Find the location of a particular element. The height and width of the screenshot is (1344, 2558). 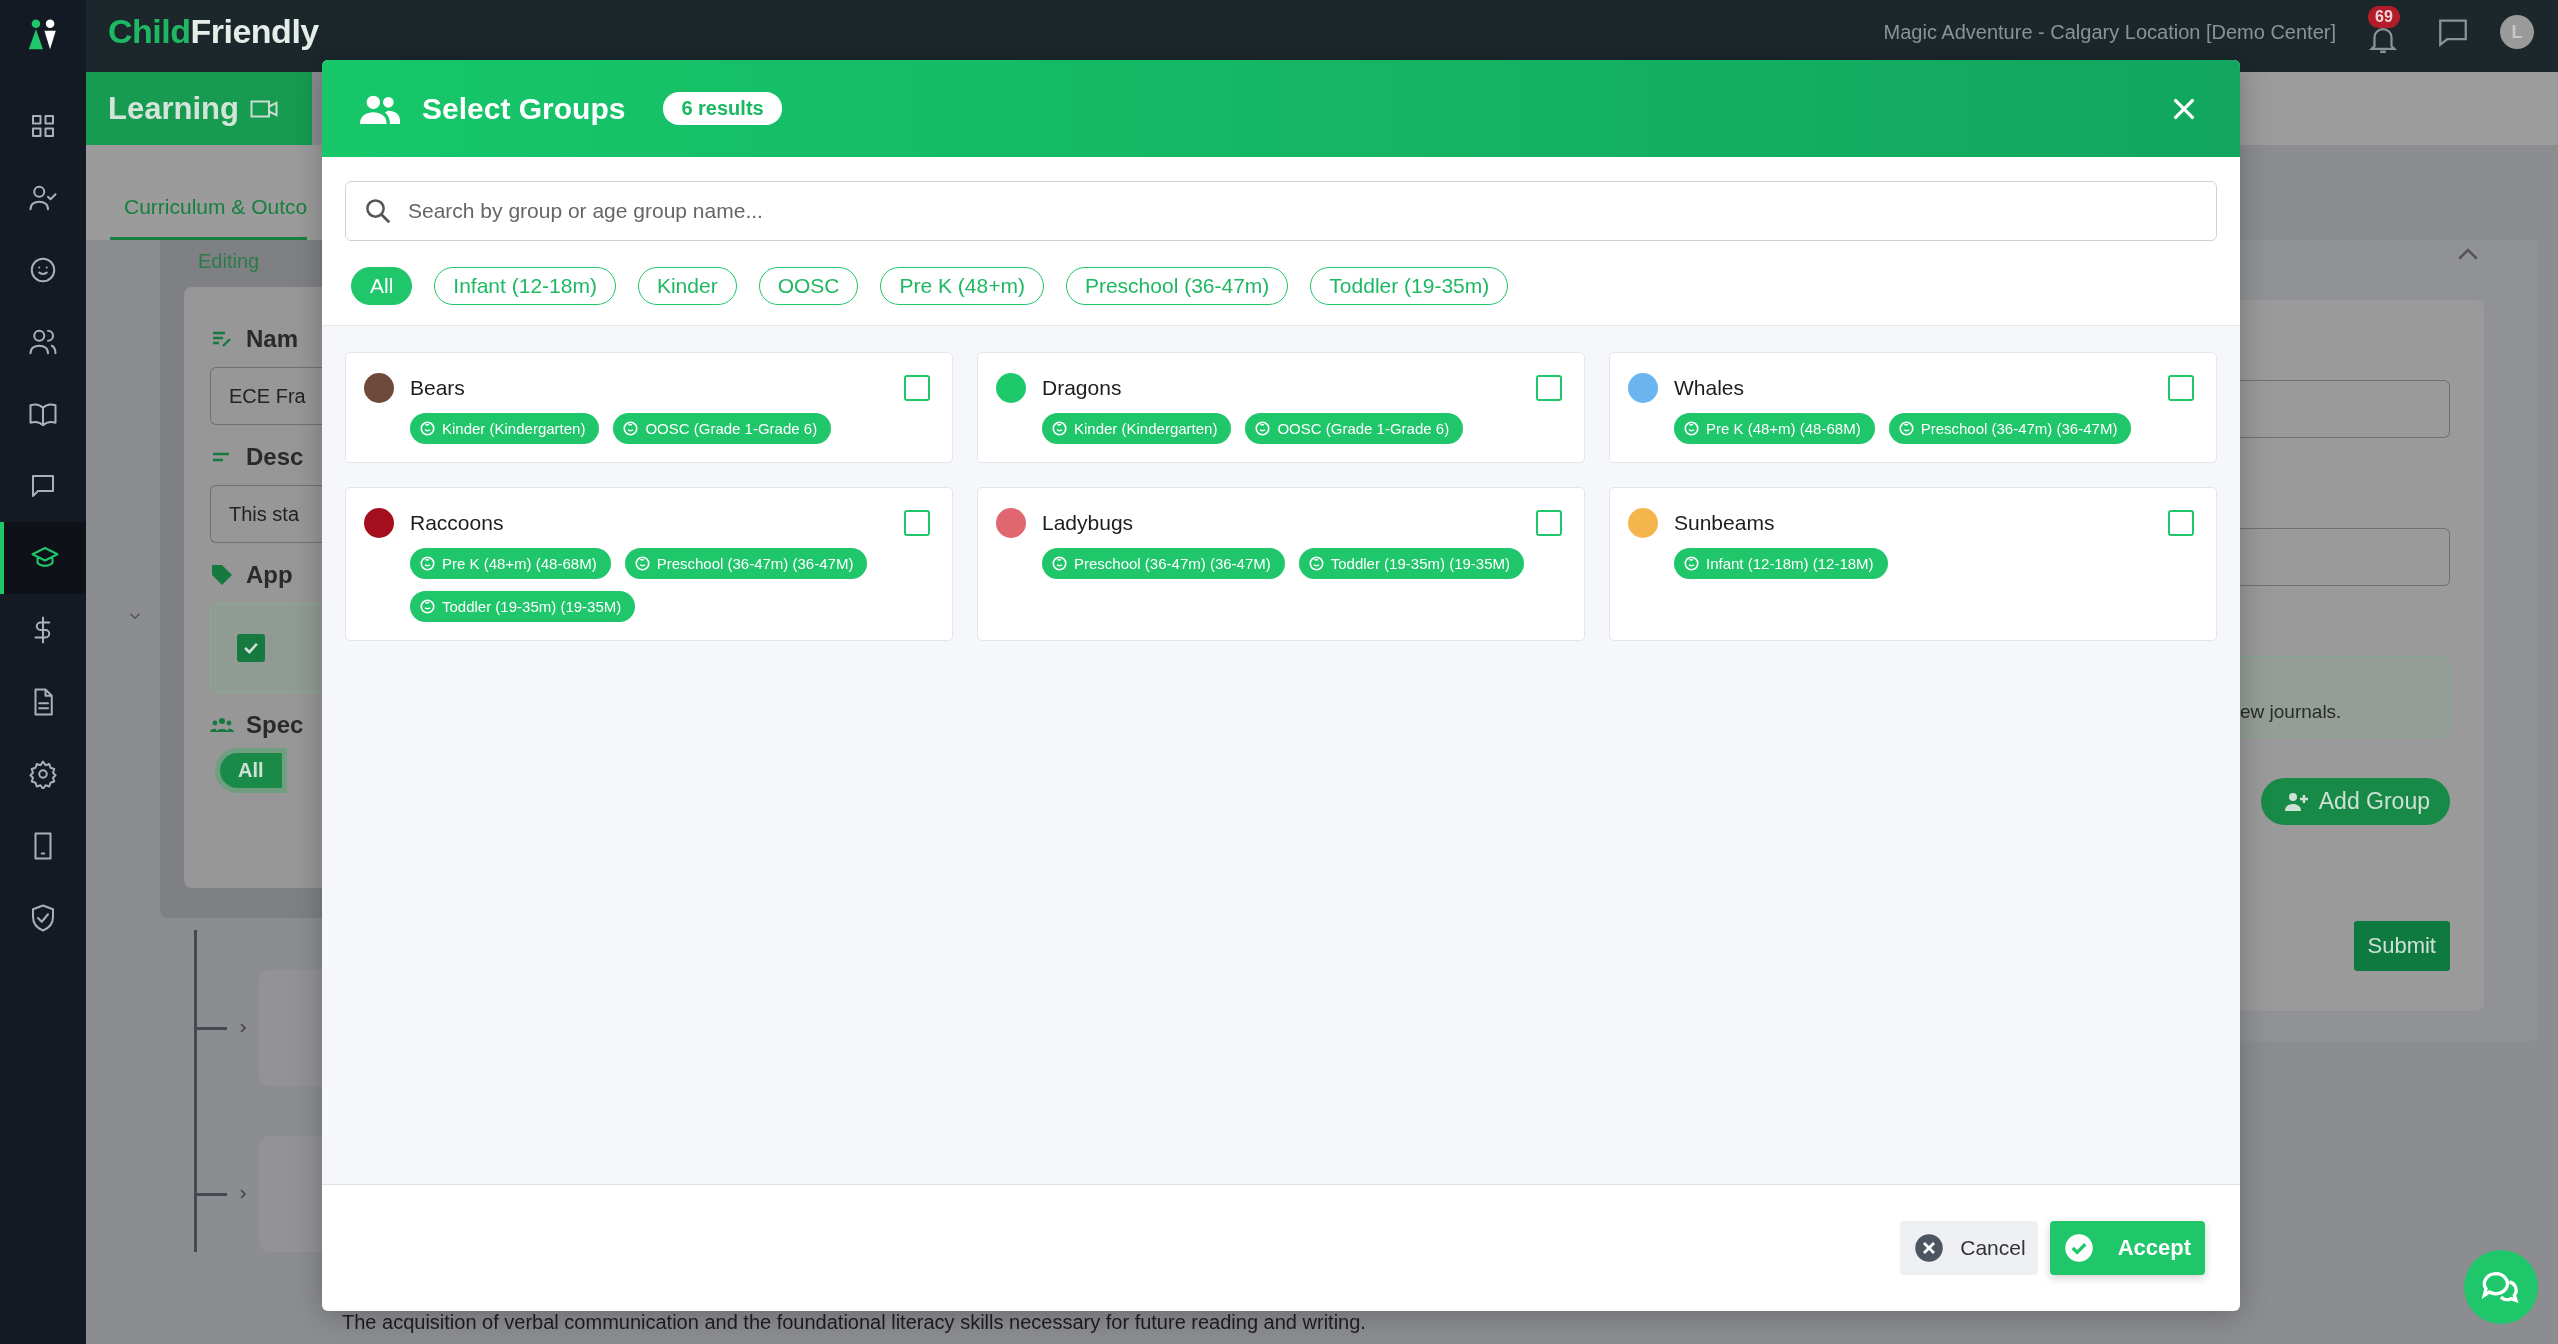

group-name: Raccoons is located at coordinates (457, 523).